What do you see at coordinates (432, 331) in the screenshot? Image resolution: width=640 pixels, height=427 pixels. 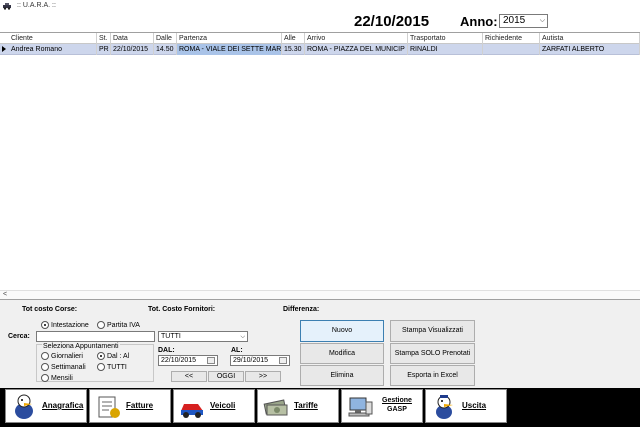 I see `stampa-visualizzati-button: Stampa Visualizzati` at bounding box center [432, 331].